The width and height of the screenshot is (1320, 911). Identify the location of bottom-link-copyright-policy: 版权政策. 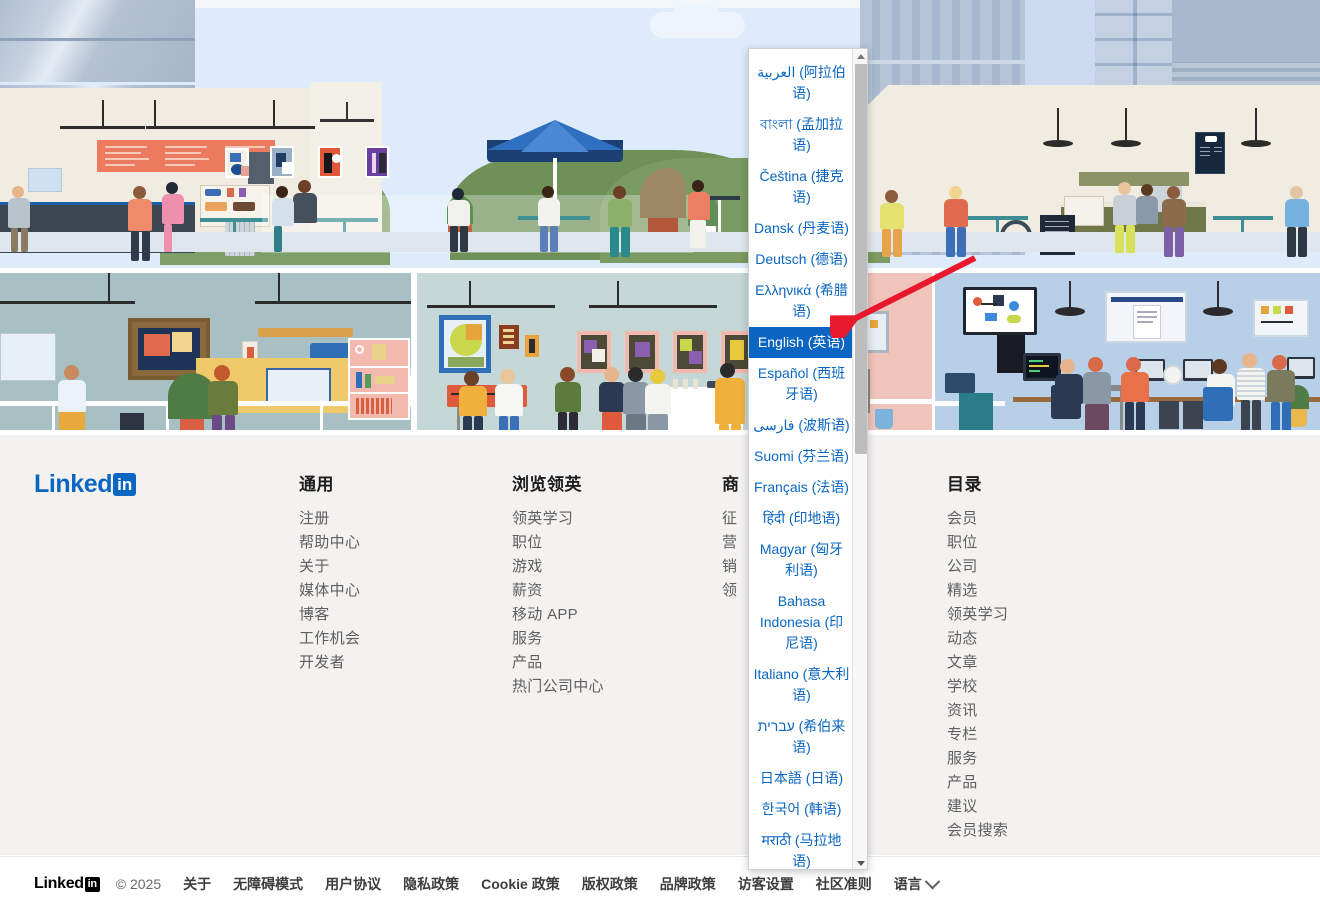
(610, 884).